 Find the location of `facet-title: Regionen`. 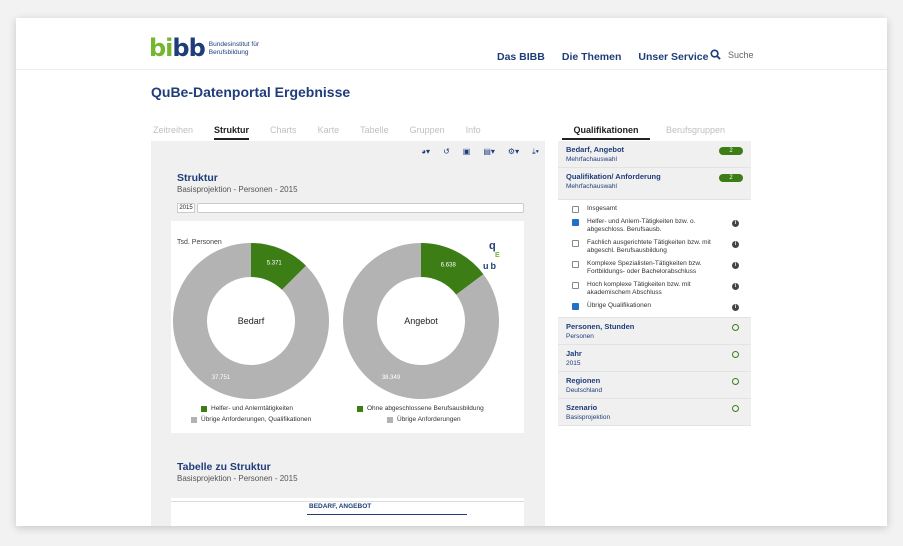

facet-title: Regionen is located at coordinates (583, 380).